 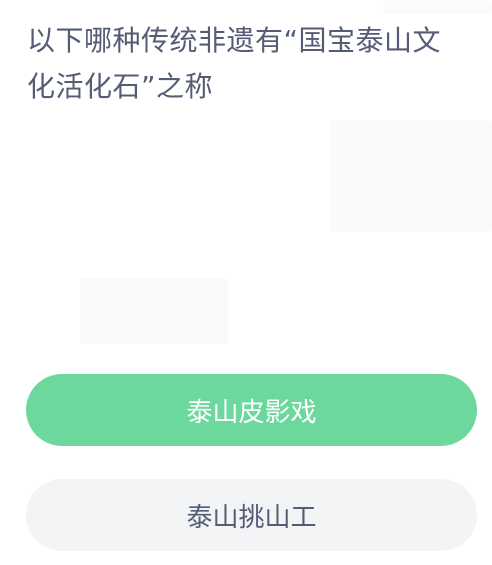 What do you see at coordinates (251, 517) in the screenshot?
I see `option-label: 泰山挑山工` at bounding box center [251, 517].